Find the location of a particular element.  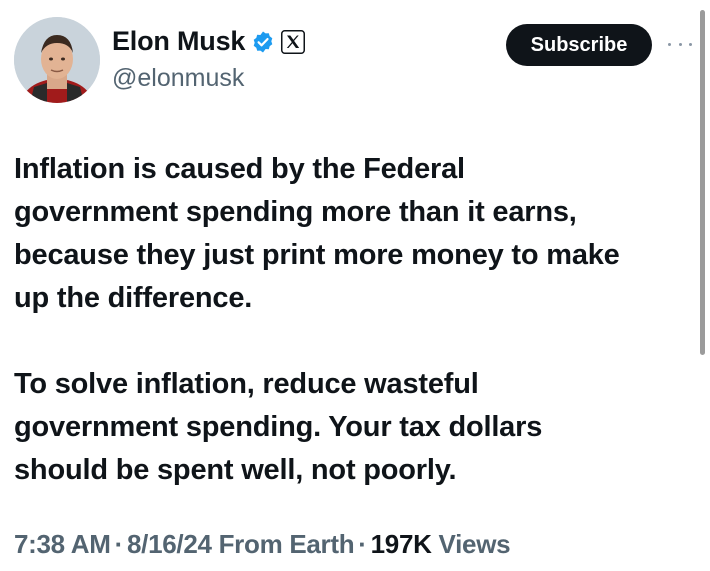

tweet-time: 7:38 AM is located at coordinates (62, 544).